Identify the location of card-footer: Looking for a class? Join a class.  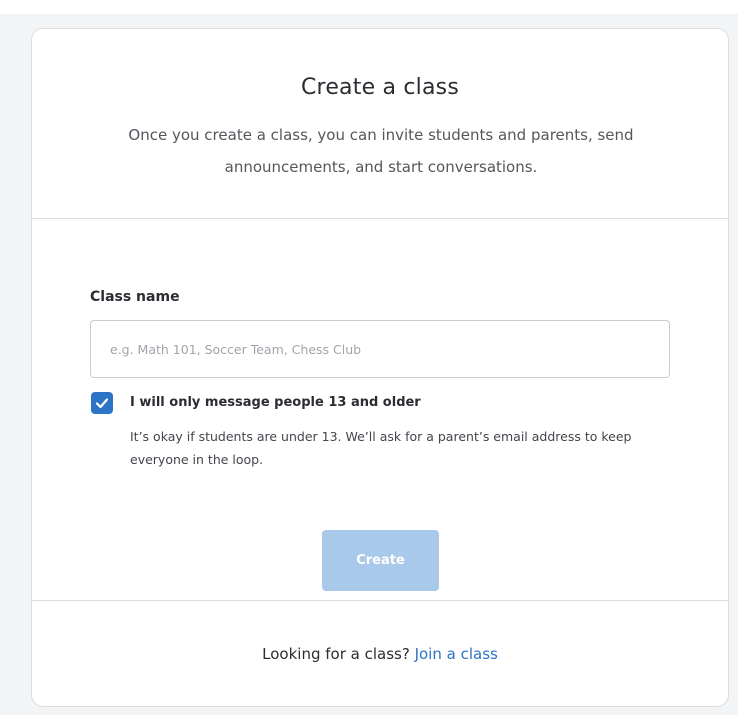
(380, 653).